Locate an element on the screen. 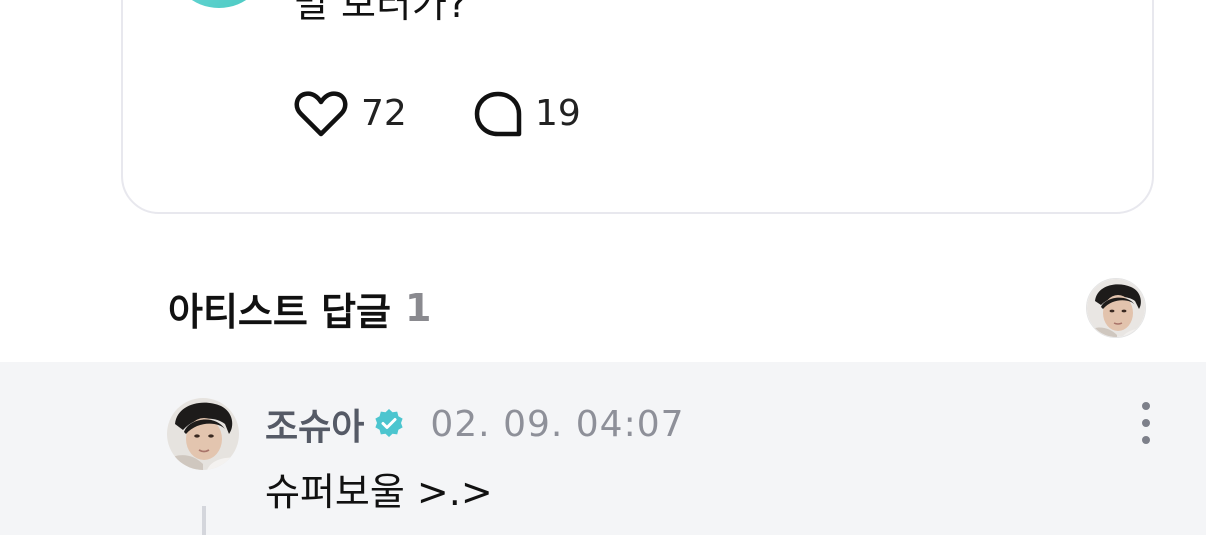 The height and width of the screenshot is (535, 1206). artist-avatar-small is located at coordinates (1116, 308).